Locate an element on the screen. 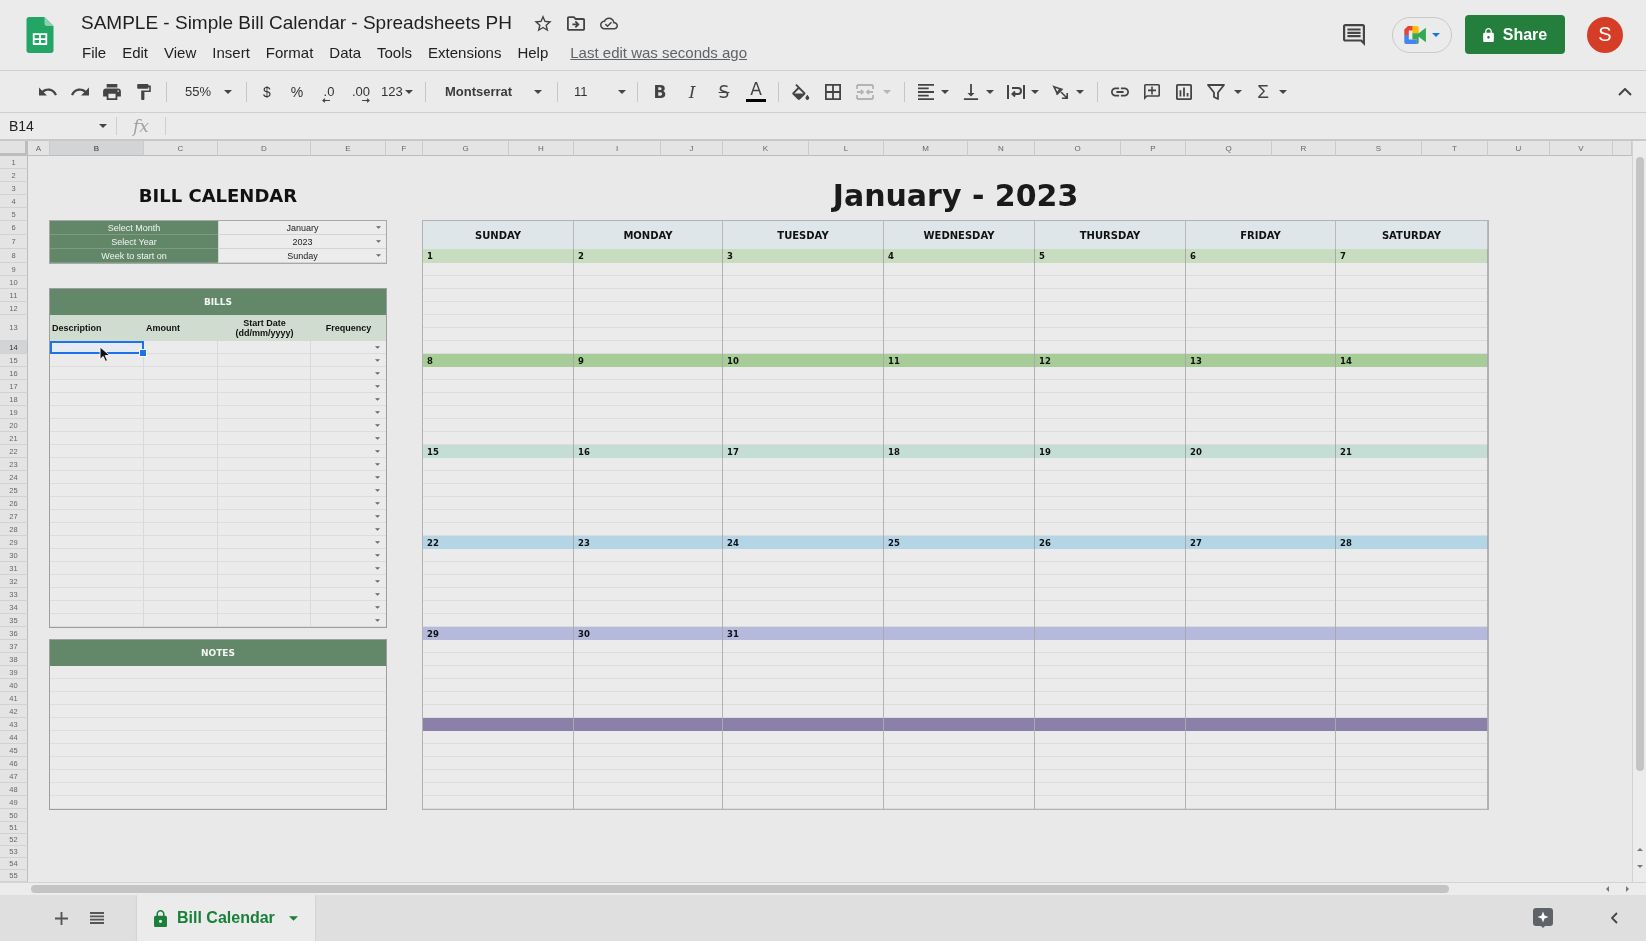 The height and width of the screenshot is (941, 1646). number-format-dropdown: 123 is located at coordinates (398, 91).